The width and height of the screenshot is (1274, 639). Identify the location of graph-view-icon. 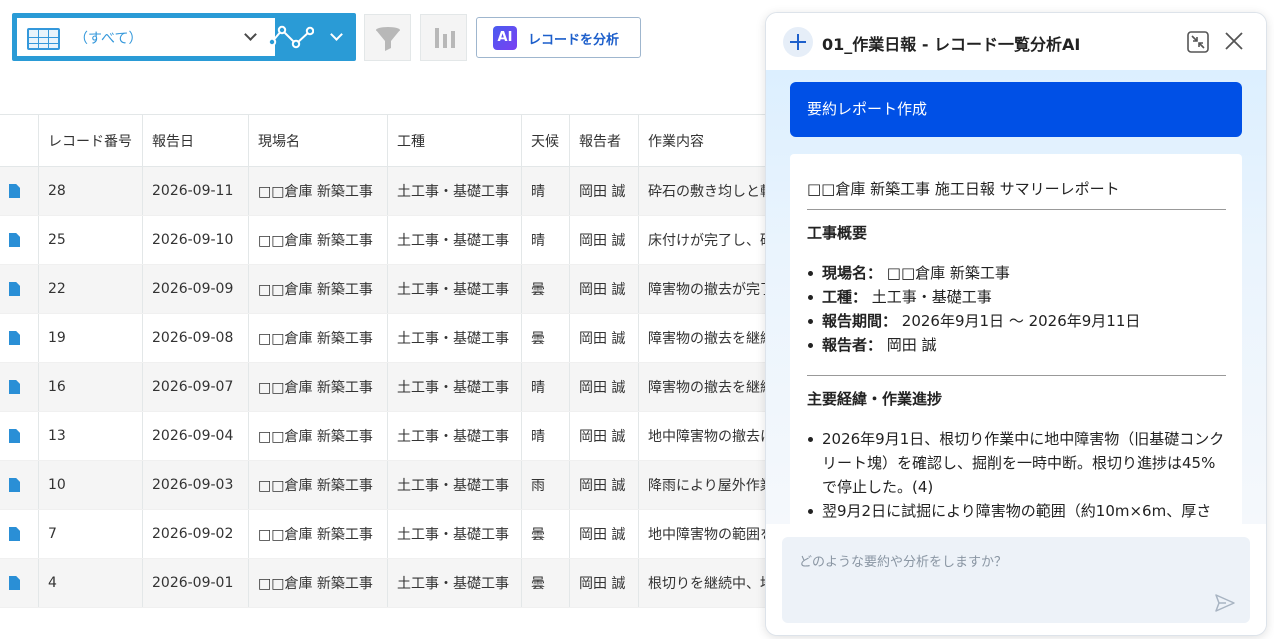
(291, 37).